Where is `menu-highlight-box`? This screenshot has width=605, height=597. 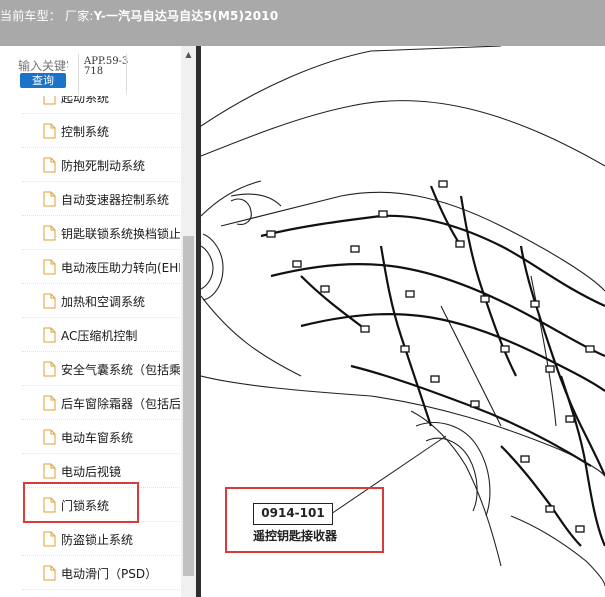 menu-highlight-box is located at coordinates (81, 502).